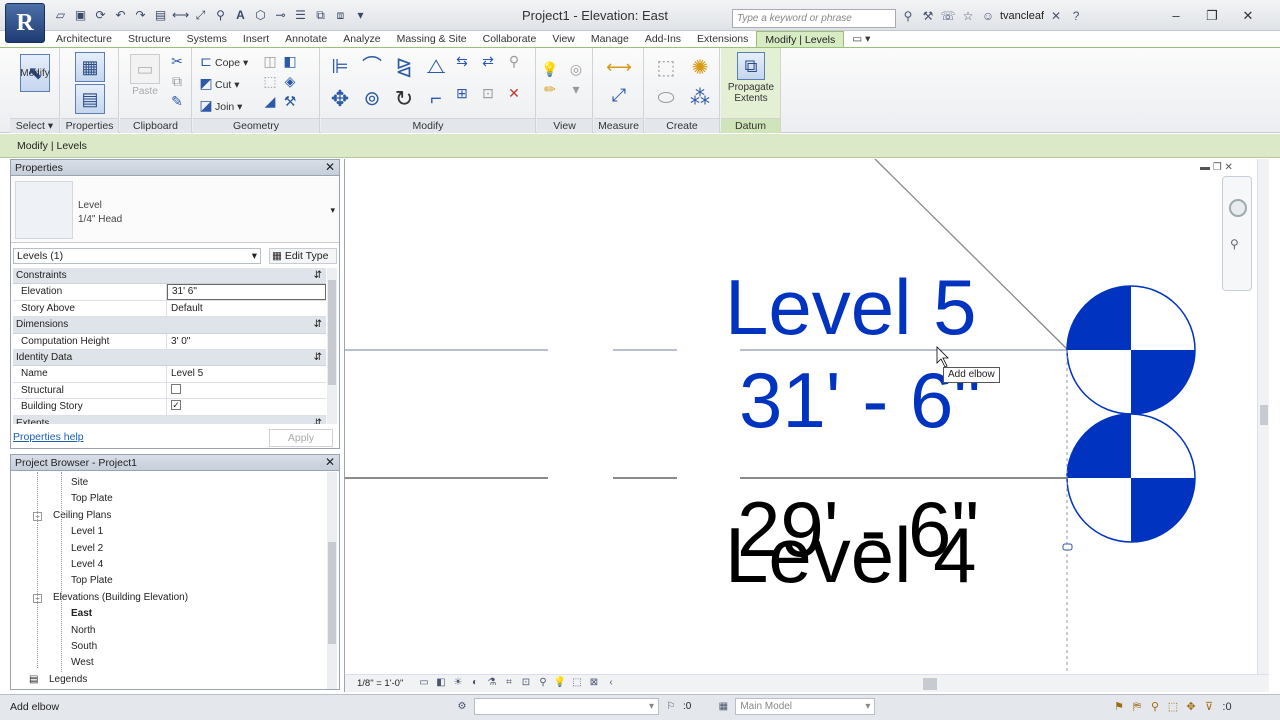  I want to click on browser-node: Level 4, so click(87, 565).